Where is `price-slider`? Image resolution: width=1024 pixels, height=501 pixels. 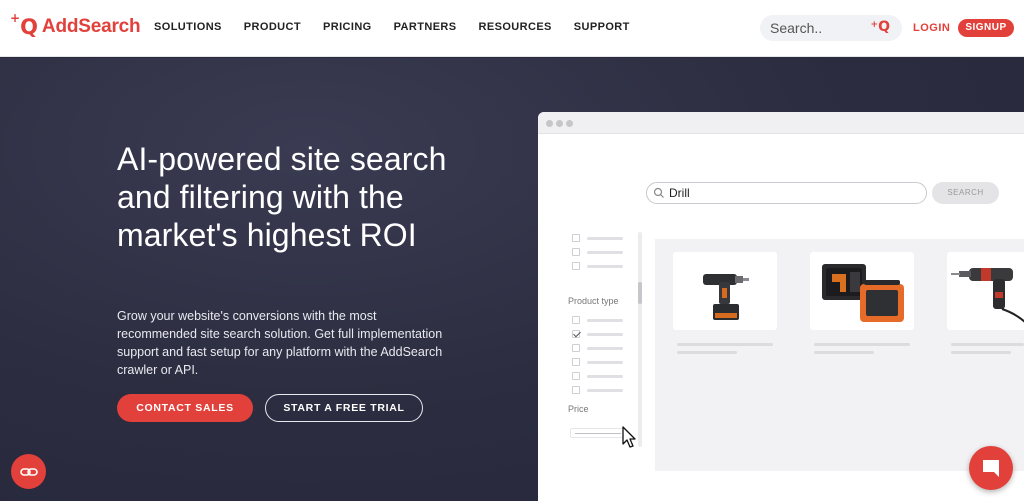 price-slider is located at coordinates (598, 433).